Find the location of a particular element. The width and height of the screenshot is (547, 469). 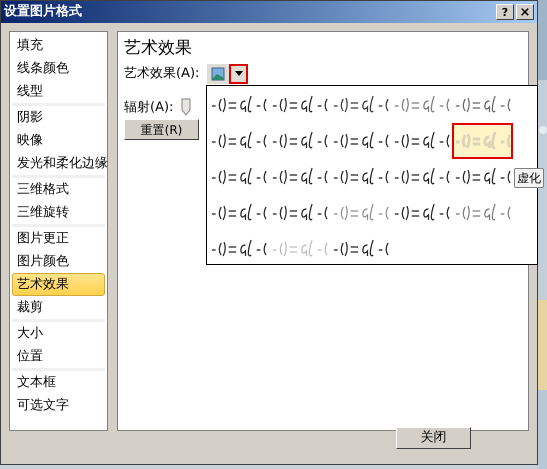

sidebar-item: 线型 is located at coordinates (58, 91).